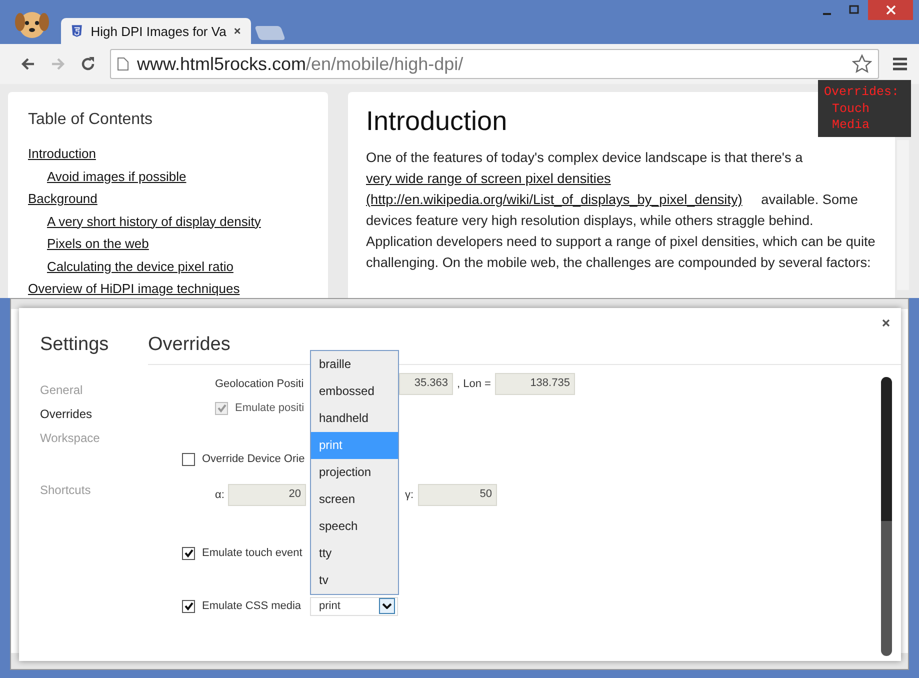 The height and width of the screenshot is (678, 919). What do you see at coordinates (900, 64) in the screenshot?
I see `menu-icon` at bounding box center [900, 64].